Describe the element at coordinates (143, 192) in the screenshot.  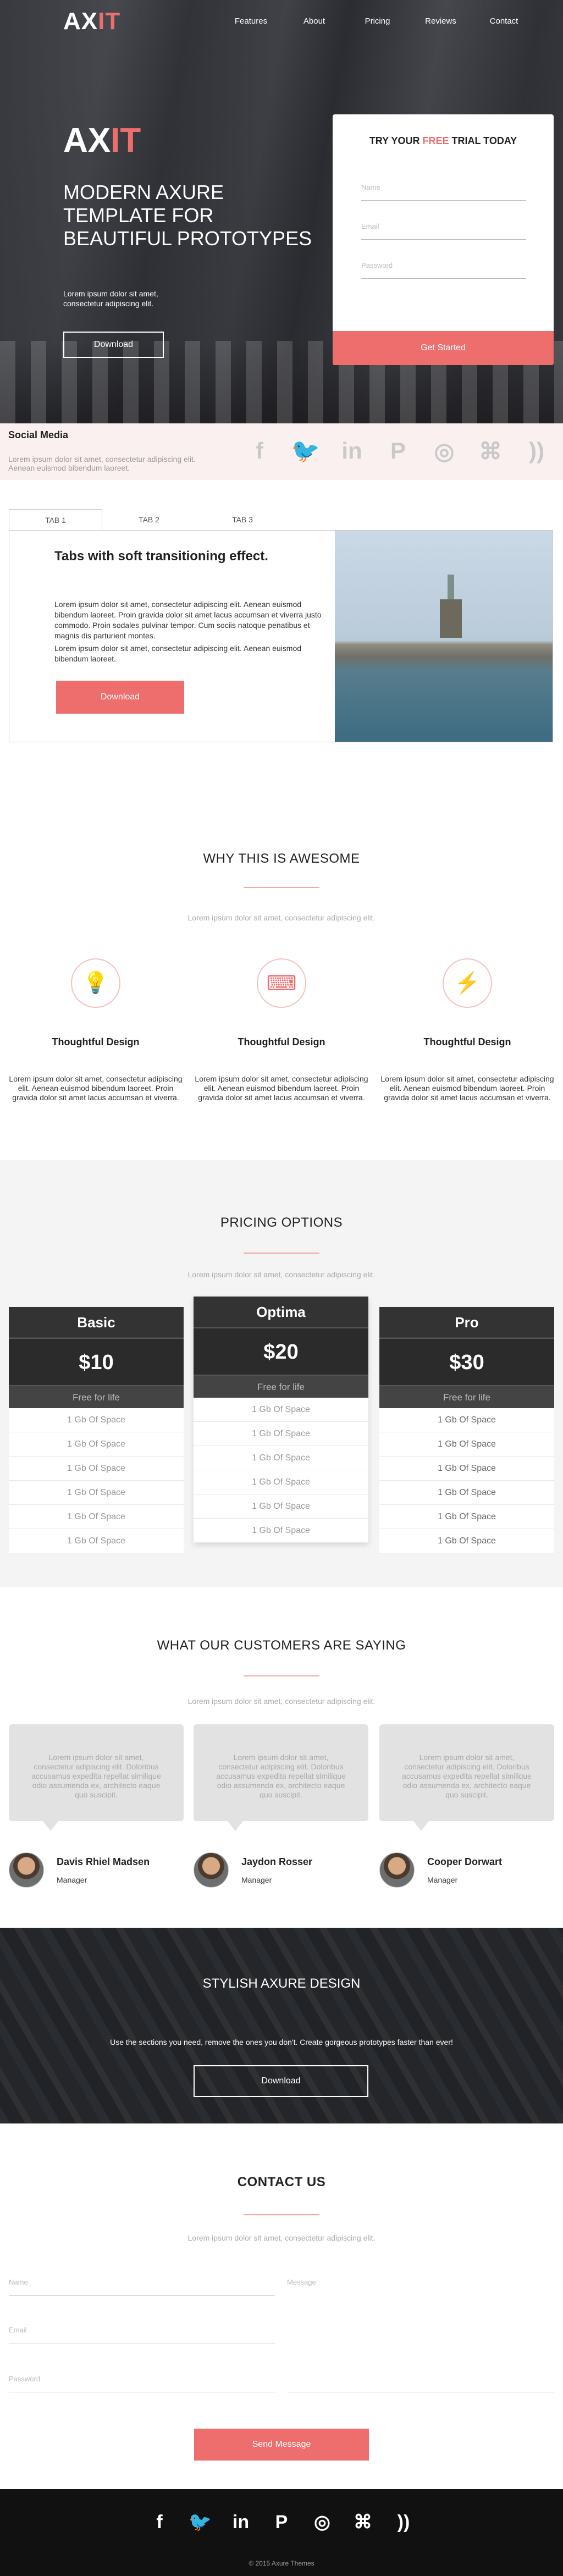
I see `hero-title-line1: MODERN AXURE` at that location.